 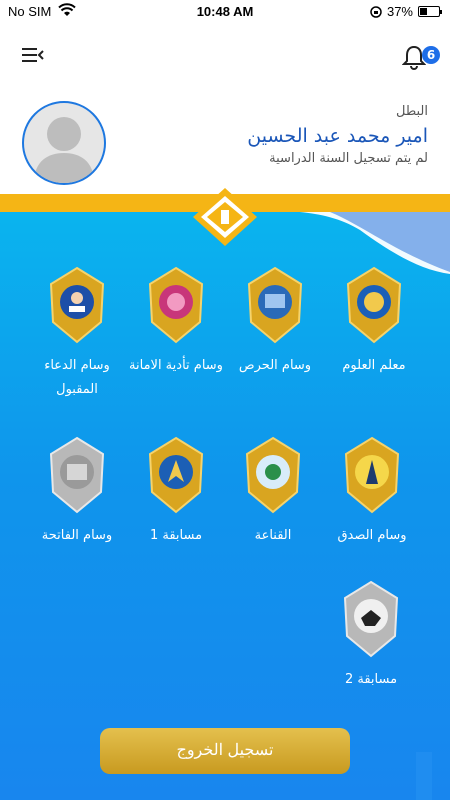 What do you see at coordinates (372, 535) in the screenshot?
I see `medal-label: وسام الصدق` at bounding box center [372, 535].